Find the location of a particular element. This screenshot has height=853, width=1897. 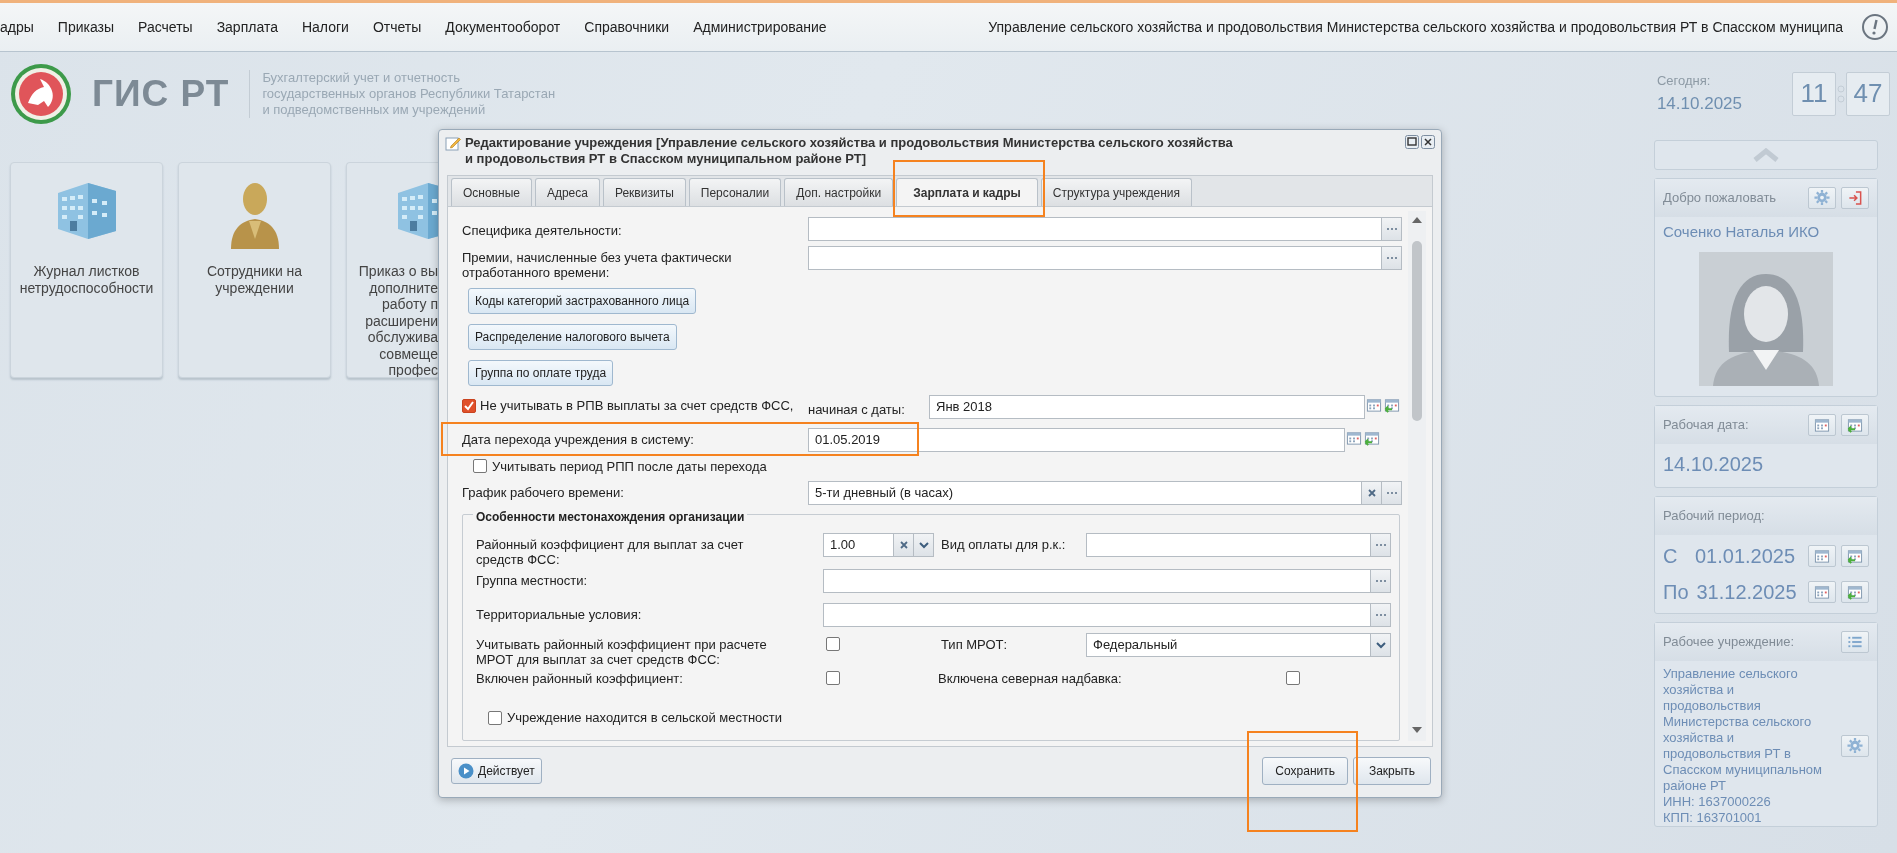

gear-icon is located at coordinates (1822, 198).